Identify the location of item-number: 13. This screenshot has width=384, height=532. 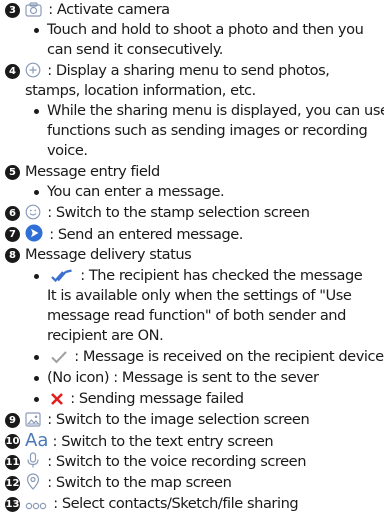
(12, 504).